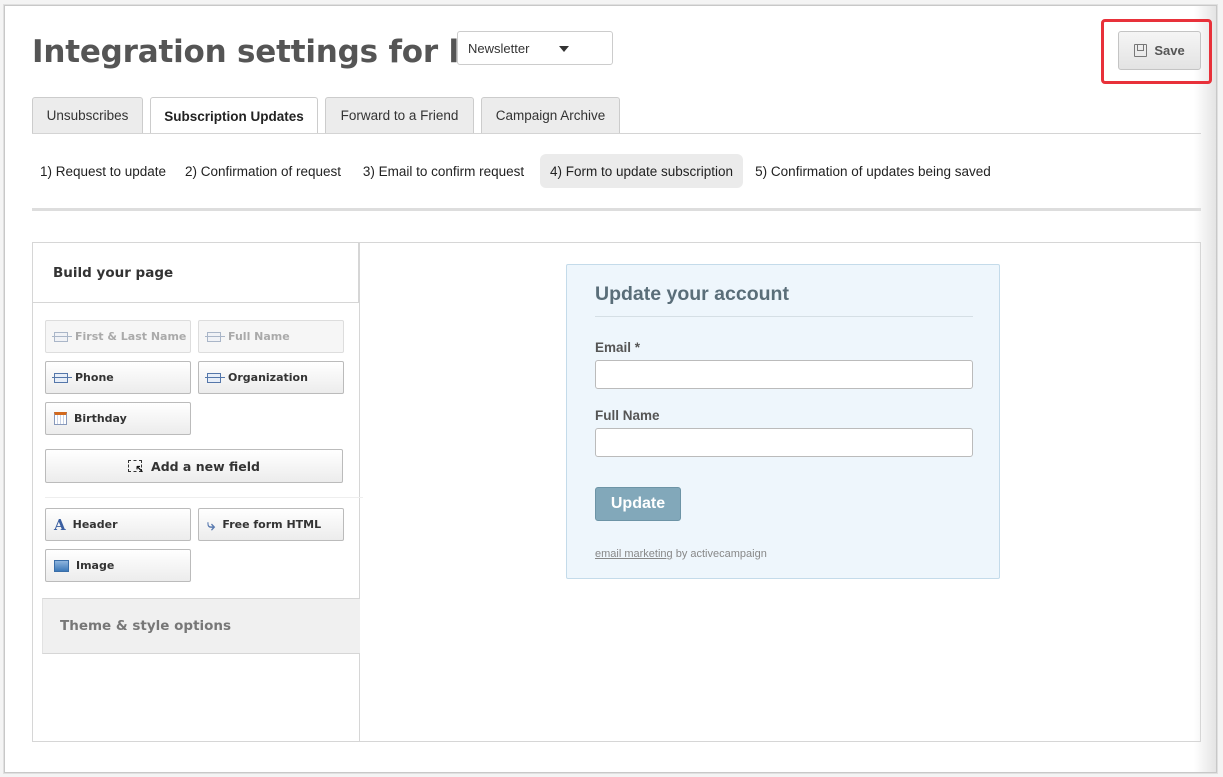 Image resolution: width=1223 pixels, height=777 pixels. I want to click on field-label: First & Last Name, so click(131, 336).